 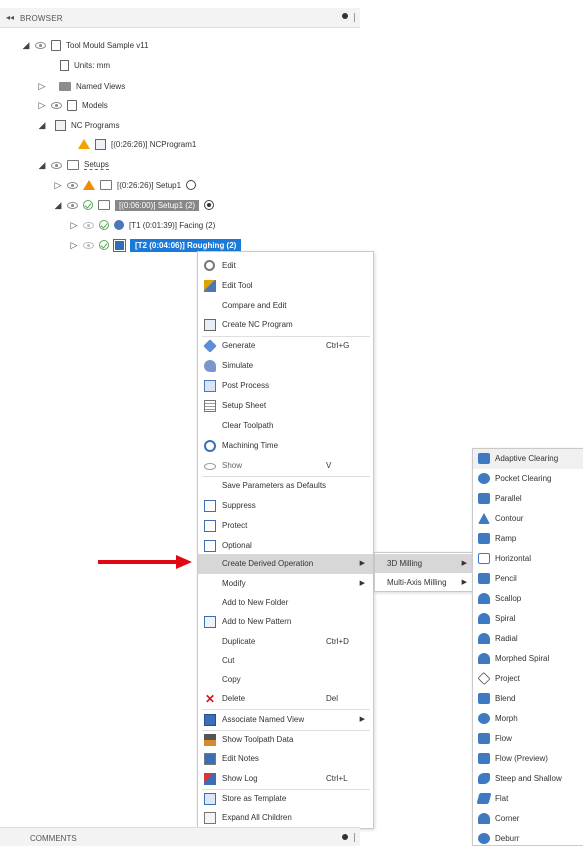 What do you see at coordinates (134, 205) in the screenshot?
I see `tree-item-setup1-2: ◢ [(0:06:00)] Setup1 (2)` at bounding box center [134, 205].